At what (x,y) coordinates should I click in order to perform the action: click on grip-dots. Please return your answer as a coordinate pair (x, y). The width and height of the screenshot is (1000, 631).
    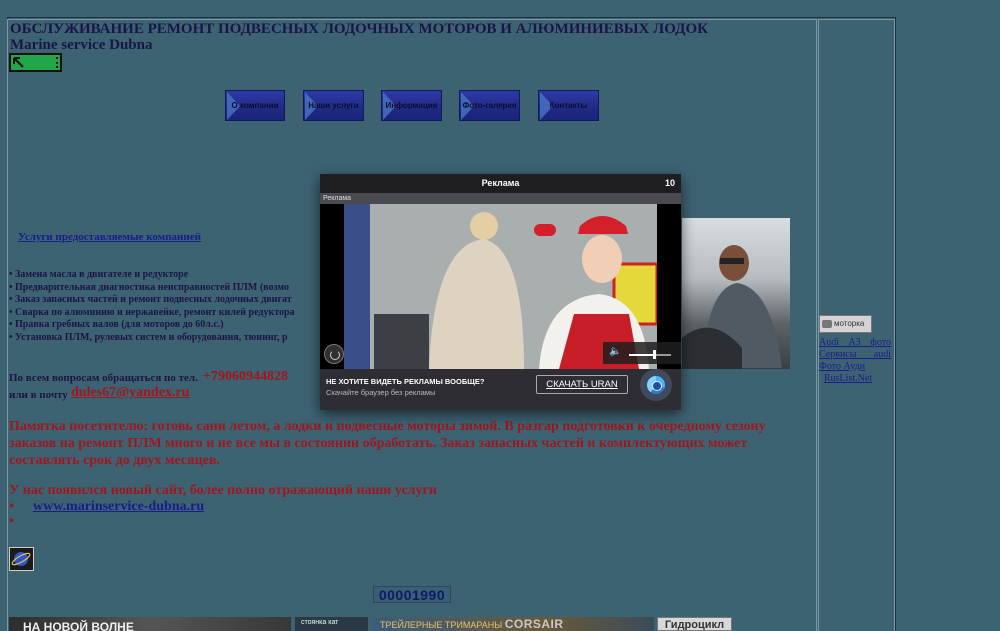
    Looking at the image, I should click on (57, 62).